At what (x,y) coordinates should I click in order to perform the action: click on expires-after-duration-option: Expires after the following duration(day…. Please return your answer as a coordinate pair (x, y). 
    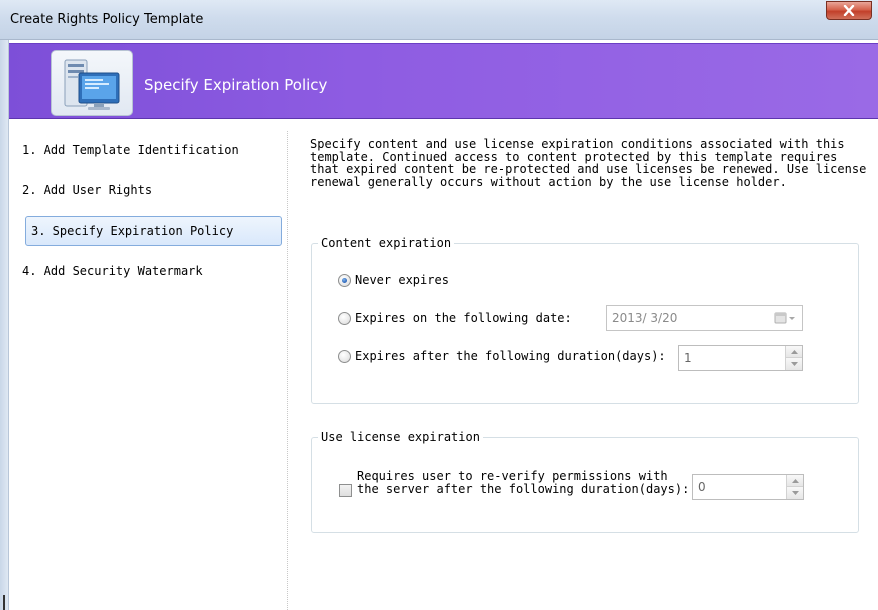
    Looking at the image, I should click on (502, 356).